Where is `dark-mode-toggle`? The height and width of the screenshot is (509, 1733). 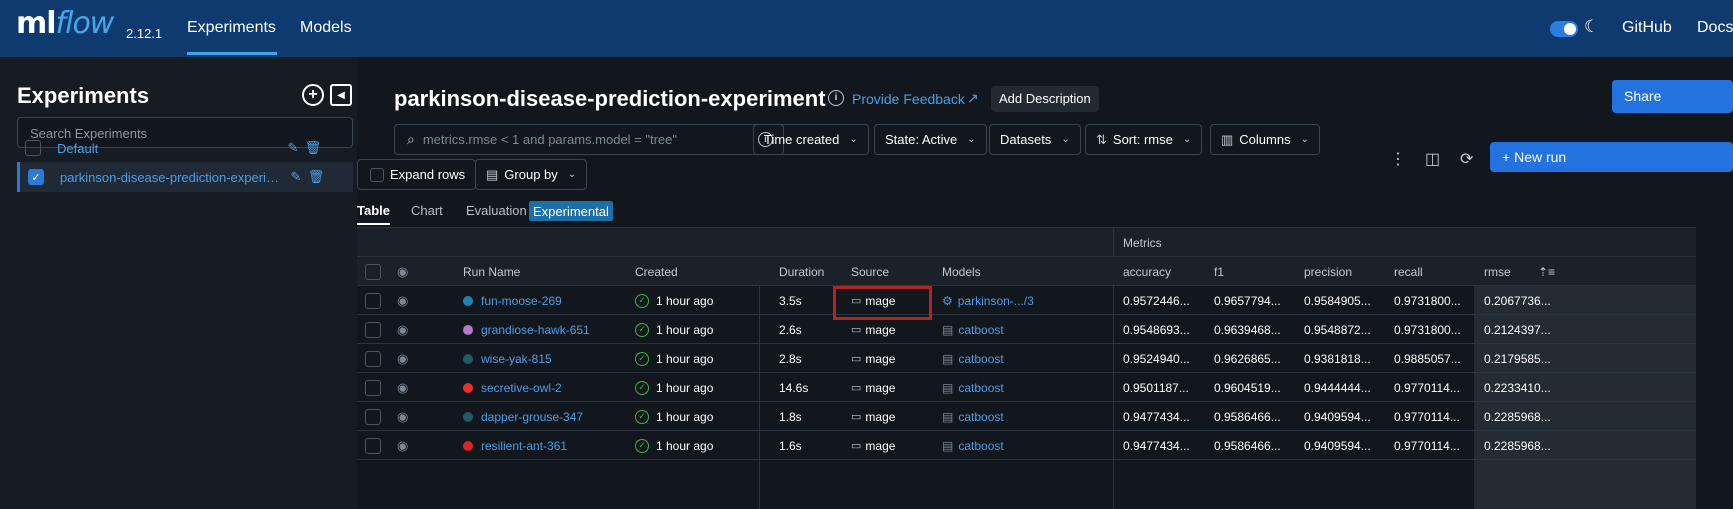 dark-mode-toggle is located at coordinates (1564, 29).